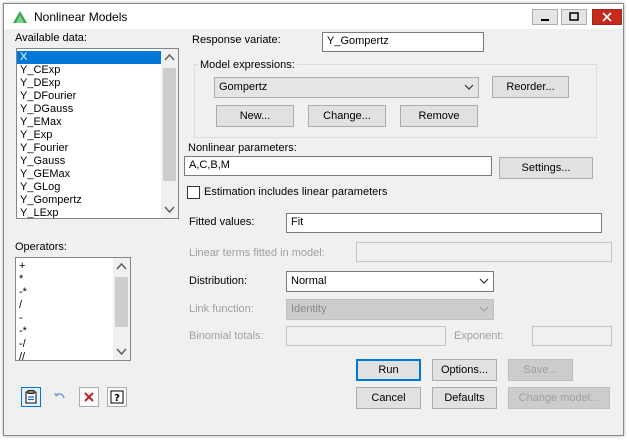 This screenshot has height=440, width=629. Describe the element at coordinates (193, 192) in the screenshot. I see `estimation-linear-checkbox` at that location.